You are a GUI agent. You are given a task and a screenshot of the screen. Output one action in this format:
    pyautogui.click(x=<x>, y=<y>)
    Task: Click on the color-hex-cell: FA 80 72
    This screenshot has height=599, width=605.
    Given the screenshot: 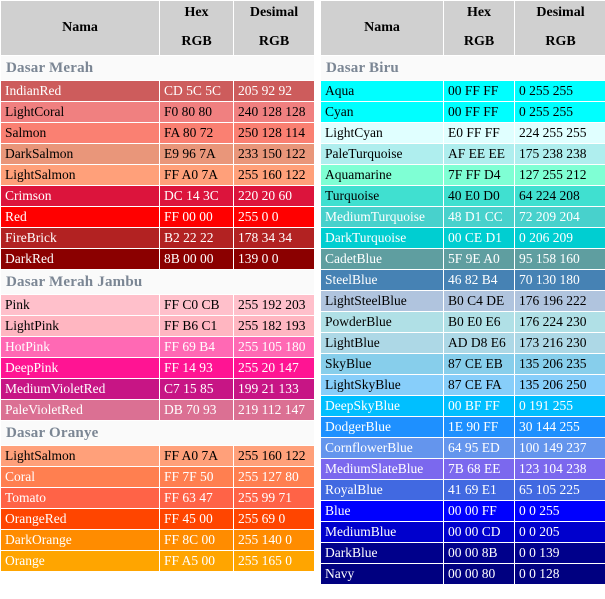 What is the action you would take?
    pyautogui.click(x=196, y=133)
    